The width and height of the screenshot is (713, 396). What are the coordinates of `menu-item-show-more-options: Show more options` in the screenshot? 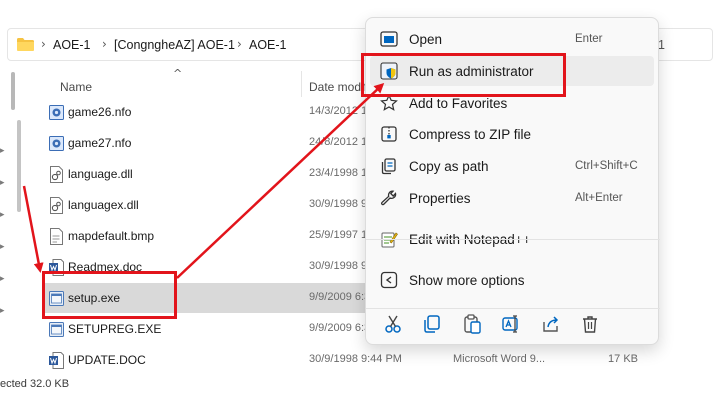 It's located at (512, 280).